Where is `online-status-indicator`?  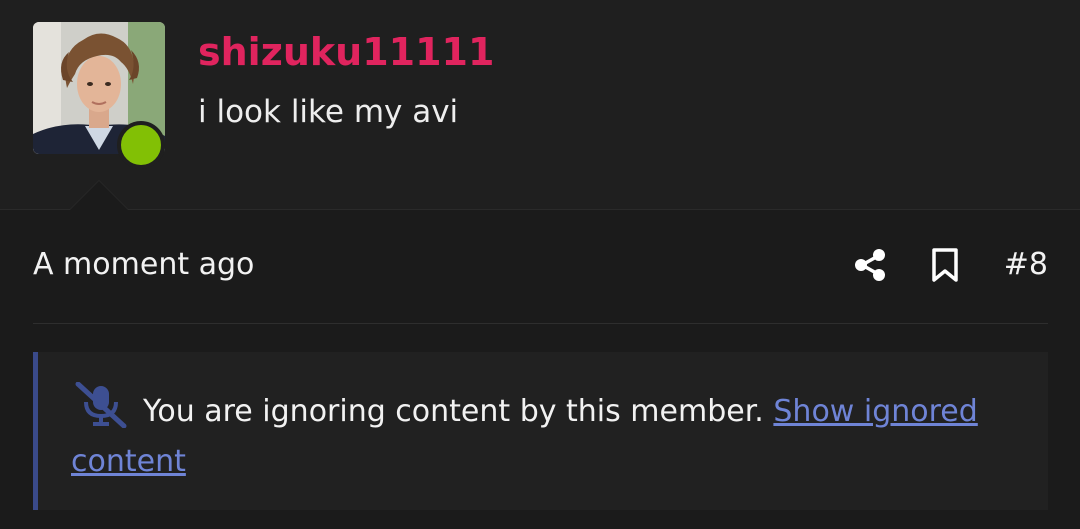 online-status-indicator is located at coordinates (141, 145).